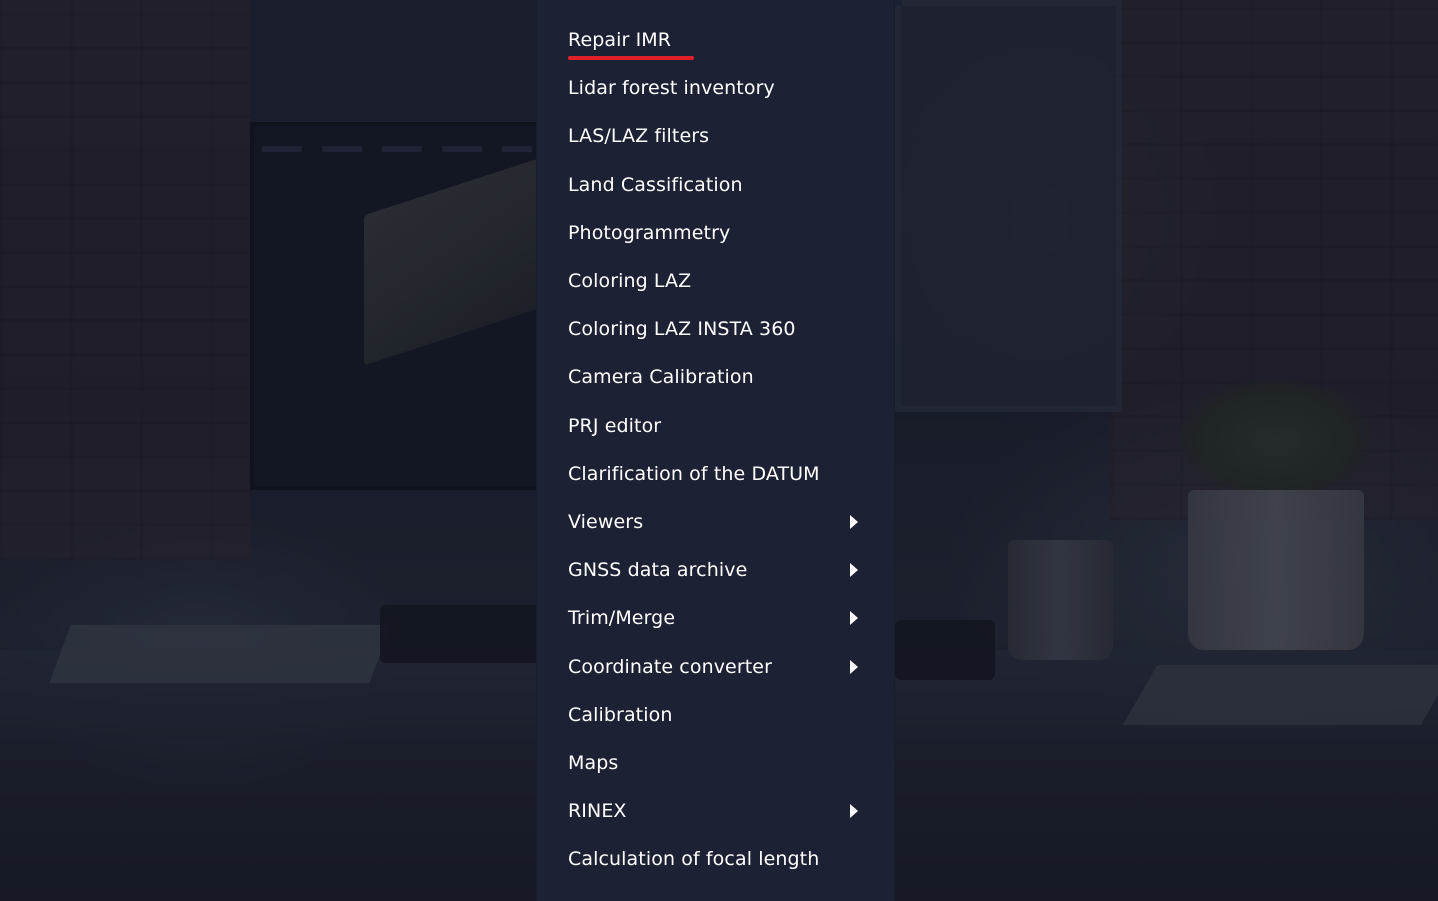 The image size is (1438, 901). What do you see at coordinates (620, 40) in the screenshot?
I see `menu-item-label: Repair IMR` at bounding box center [620, 40].